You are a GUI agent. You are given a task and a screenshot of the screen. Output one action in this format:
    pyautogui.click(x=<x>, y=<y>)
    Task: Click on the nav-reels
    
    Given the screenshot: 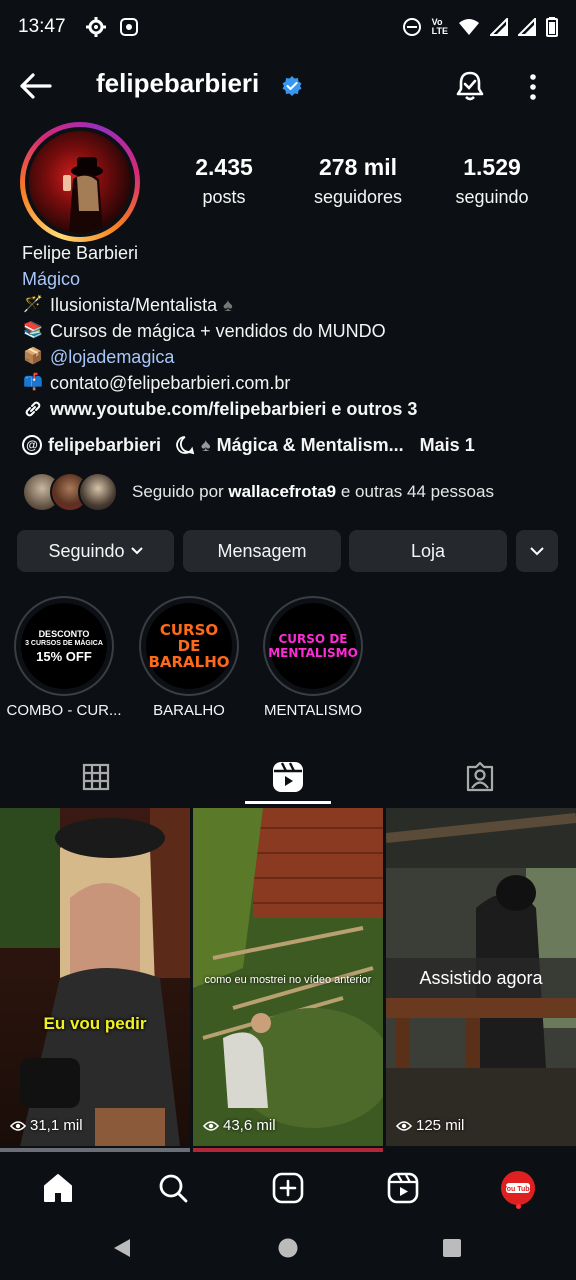 What is the action you would take?
    pyautogui.click(x=403, y=1188)
    